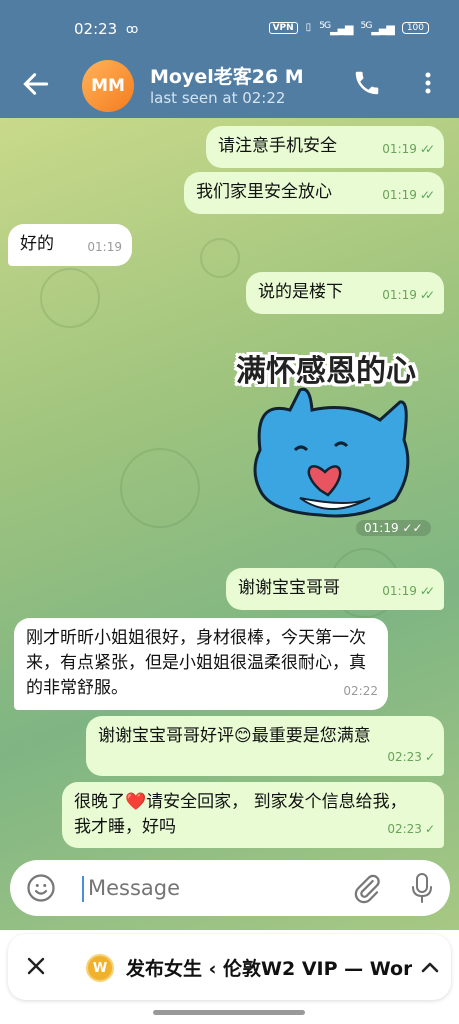  I want to click on vibrate-icon: ▯, so click(308, 28).